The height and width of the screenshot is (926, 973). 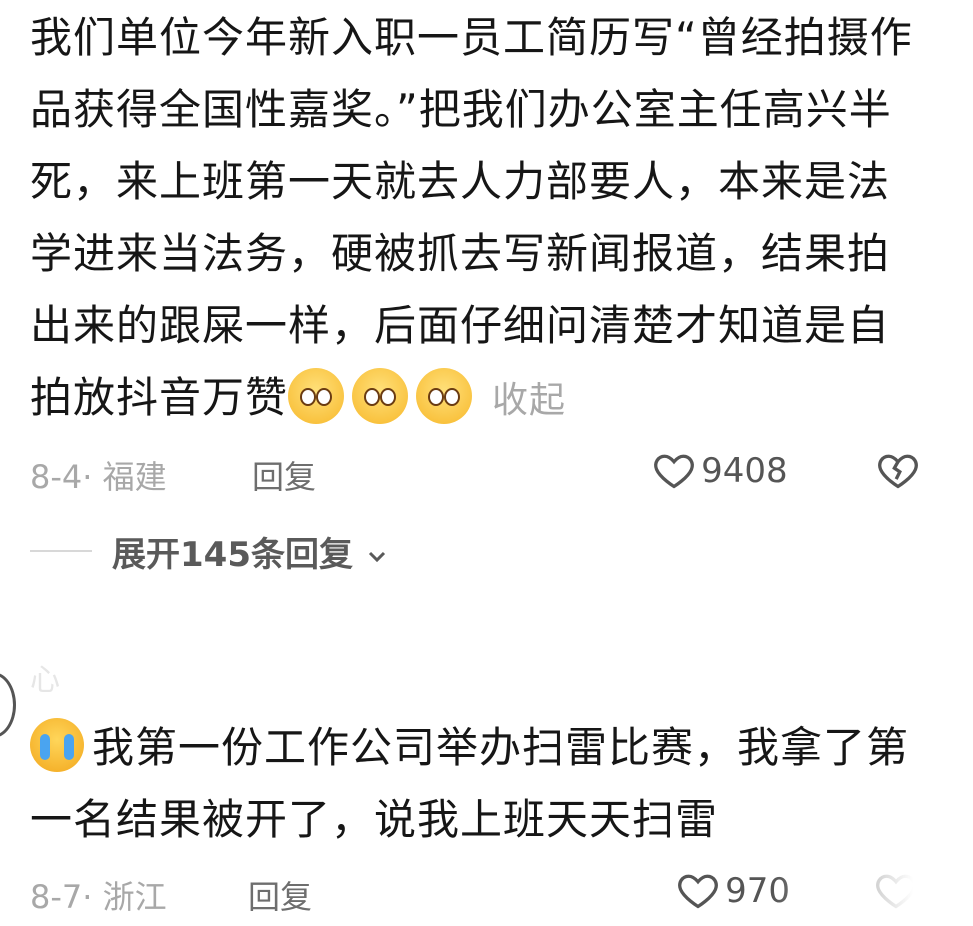 What do you see at coordinates (98, 897) in the screenshot?
I see `comment-meta: 8-7· 浙江` at bounding box center [98, 897].